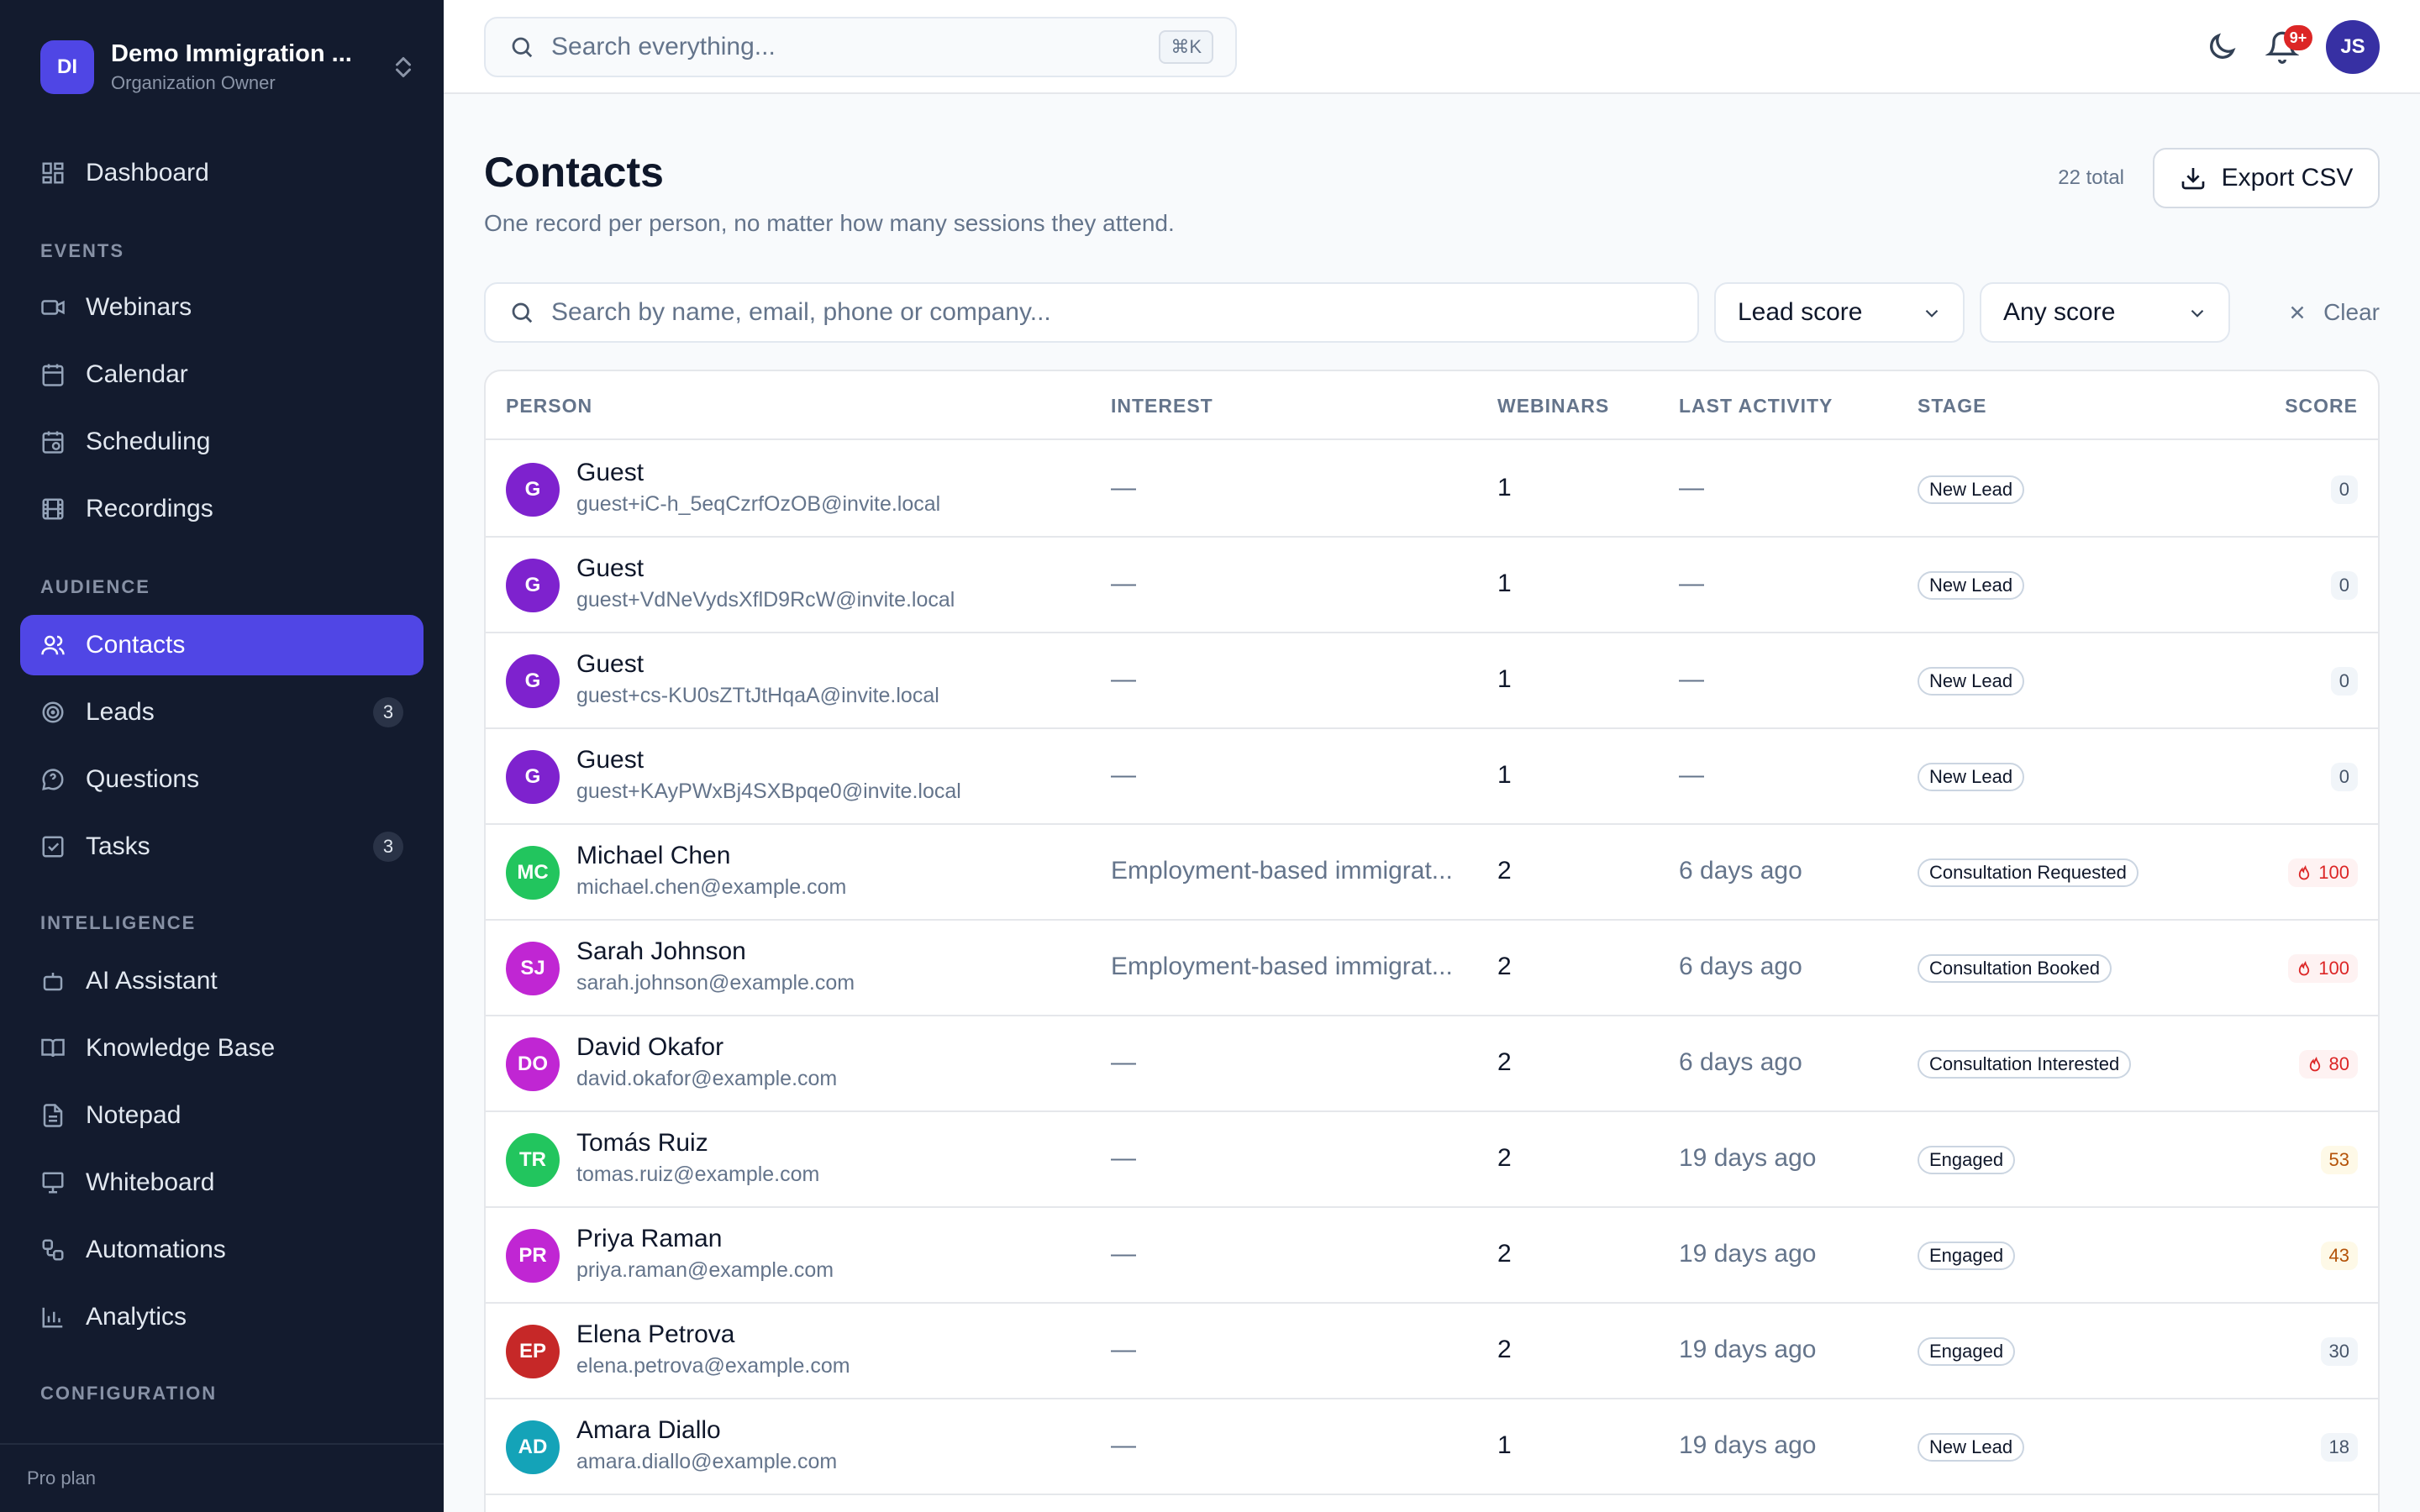  Describe the element at coordinates (661, 951) in the screenshot. I see `contact-name: Sarah Johnson` at that location.